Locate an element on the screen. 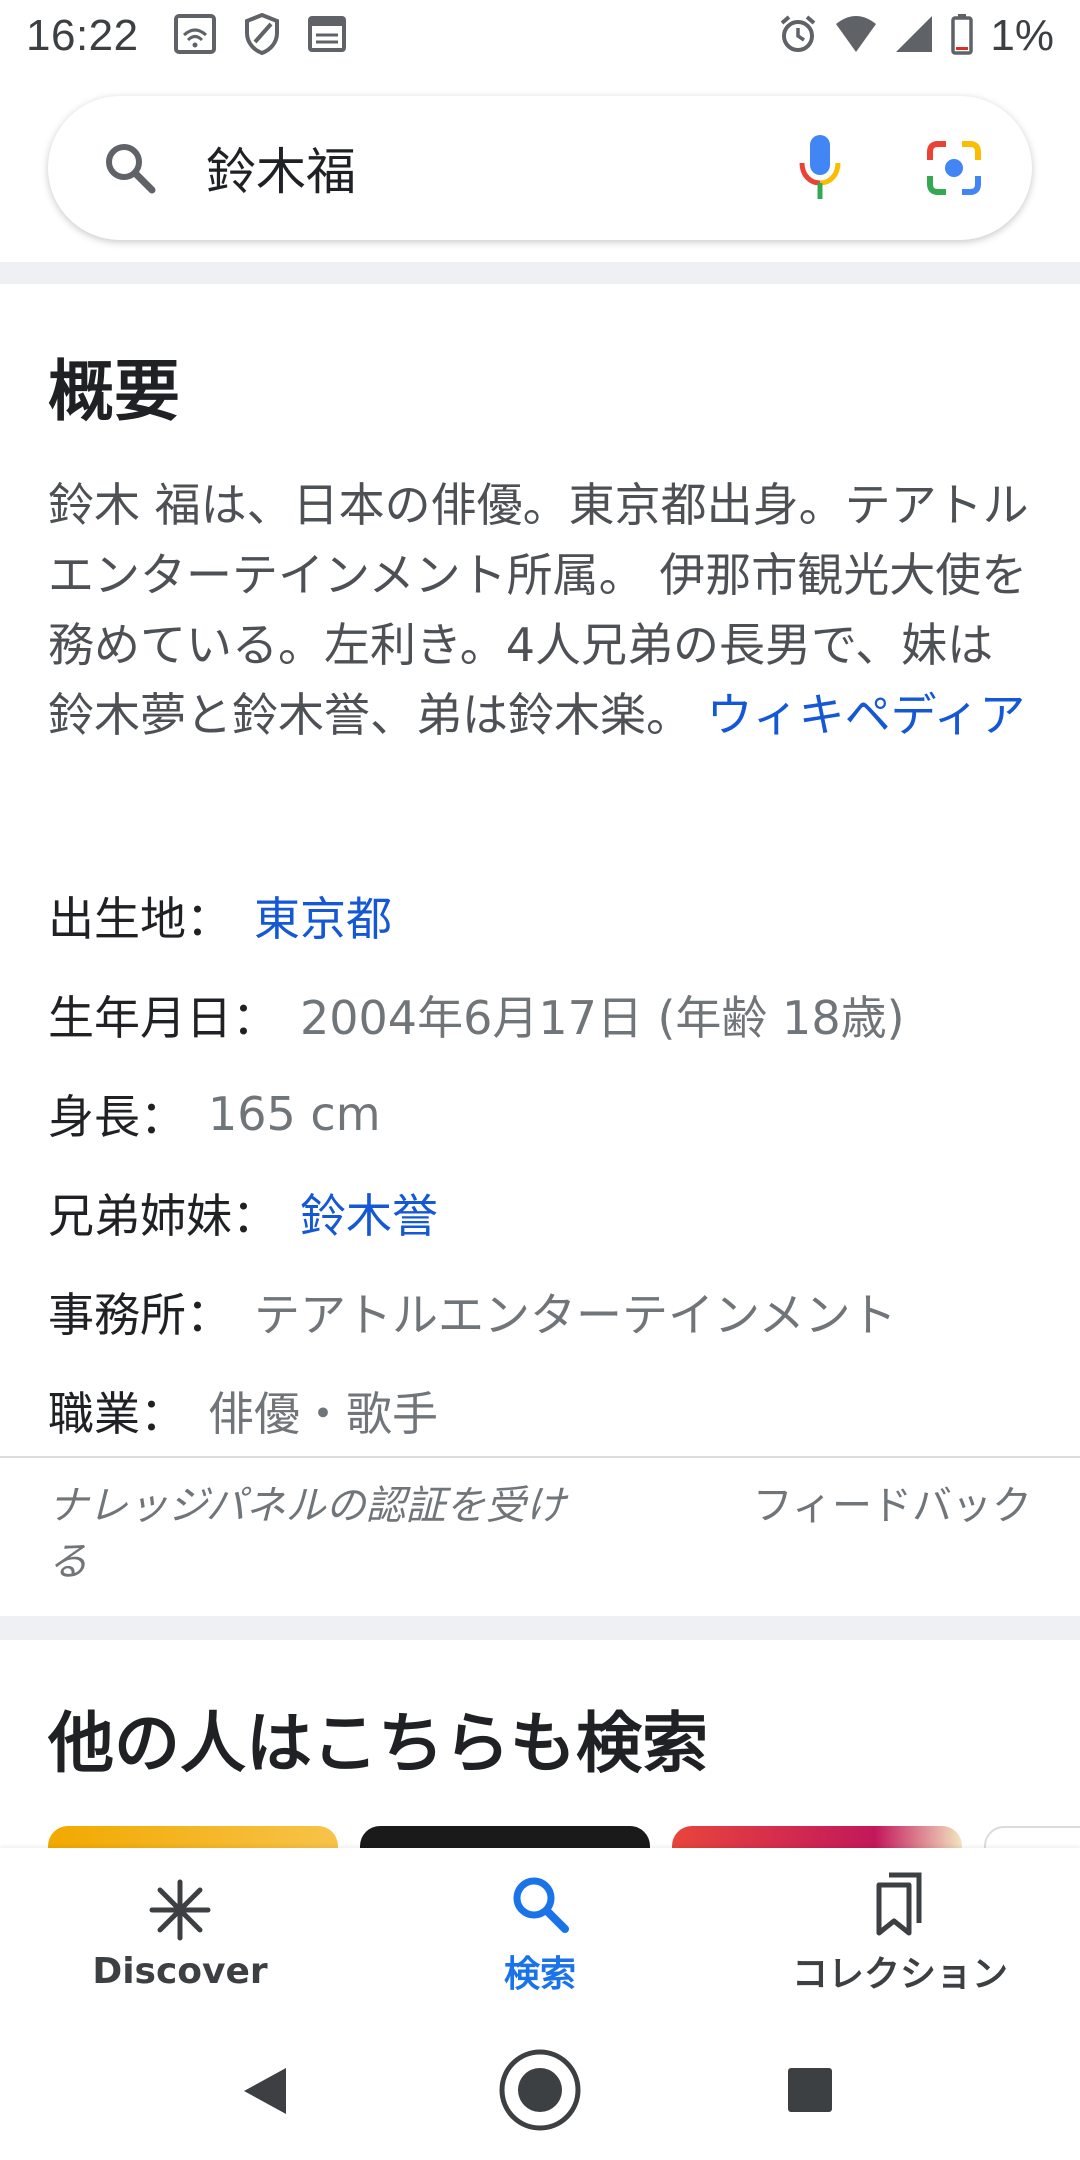 Image resolution: width=1080 pixels, height=2160 pixels. fact-value: 165 cm is located at coordinates (294, 1113).